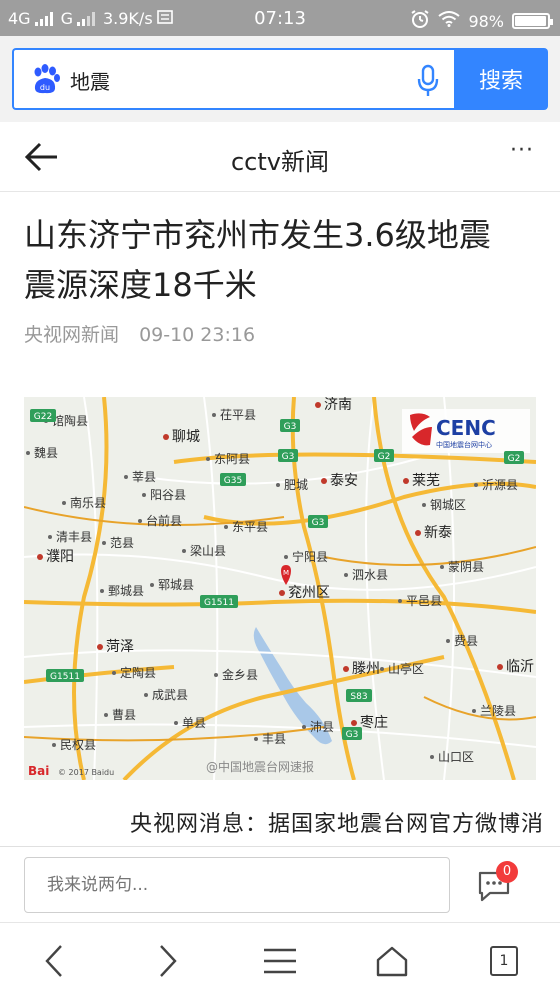 The image size is (560, 996). I want to click on status-right: 98%, so click(481, 21).